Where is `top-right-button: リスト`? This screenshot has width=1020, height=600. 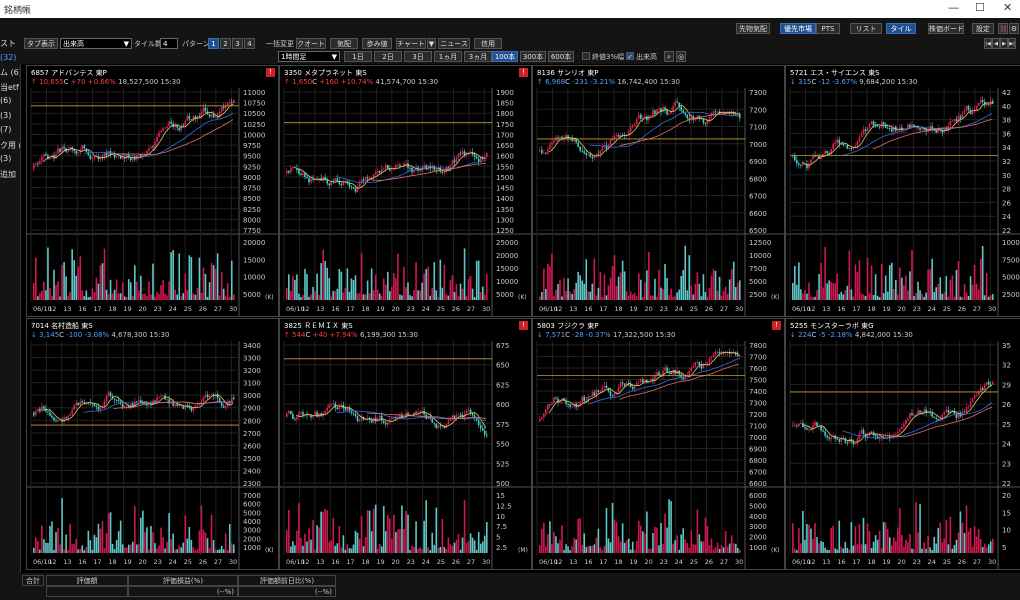 top-right-button: リスト is located at coordinates (866, 28).